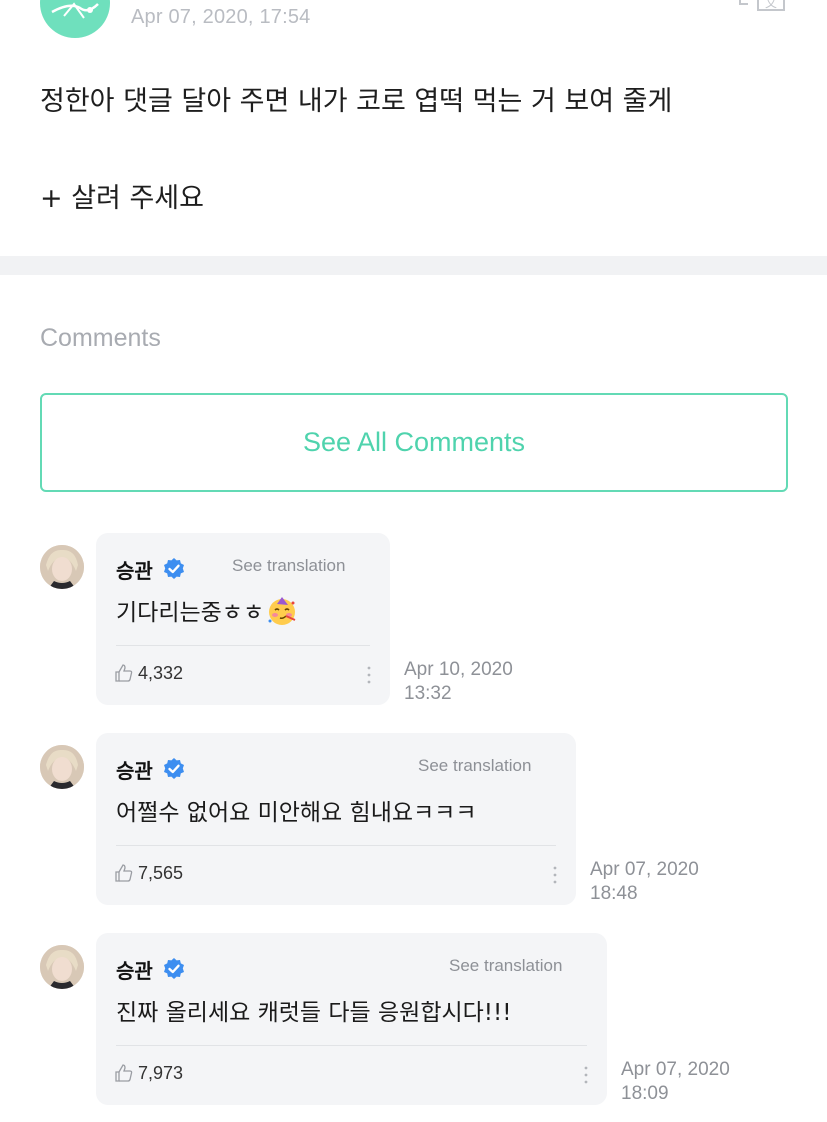 The height and width of the screenshot is (1122, 827). I want to click on comment-date-time: 13:32, so click(428, 693).